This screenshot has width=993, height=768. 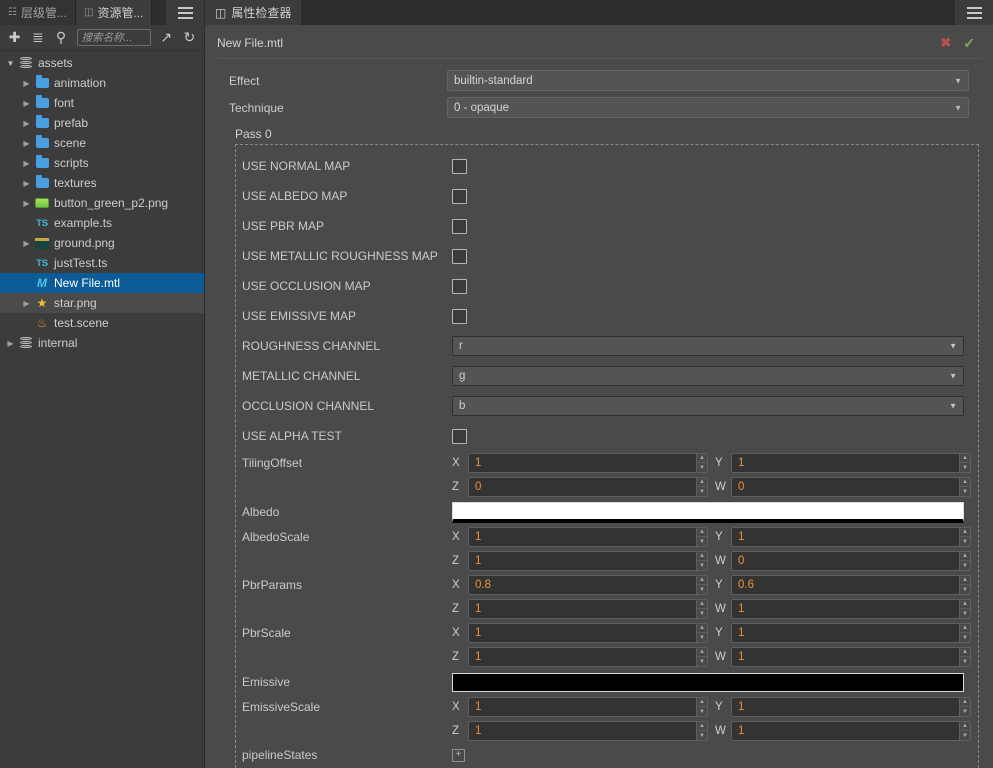 What do you see at coordinates (708, 80) in the screenshot?
I see `effect-select: builtin-standard ▼` at bounding box center [708, 80].